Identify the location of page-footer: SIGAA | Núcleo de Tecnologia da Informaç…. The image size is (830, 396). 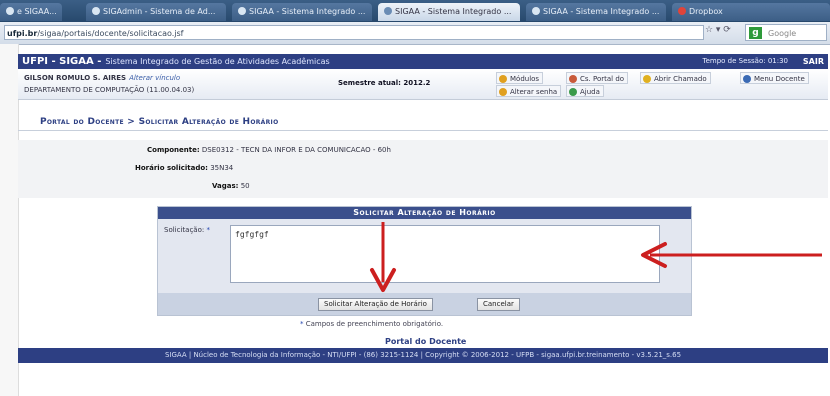
(423, 355).